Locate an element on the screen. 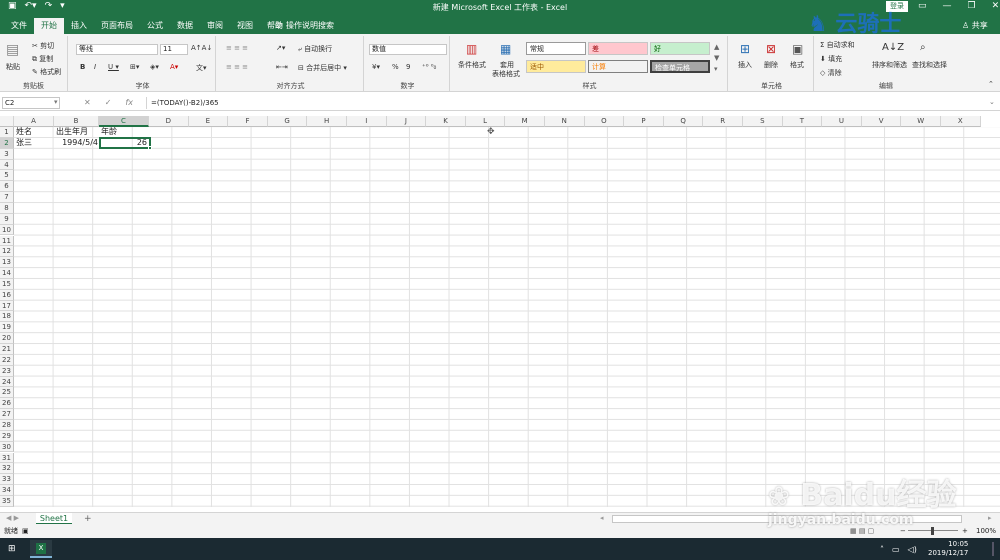  bold-button: B is located at coordinates (82, 67).